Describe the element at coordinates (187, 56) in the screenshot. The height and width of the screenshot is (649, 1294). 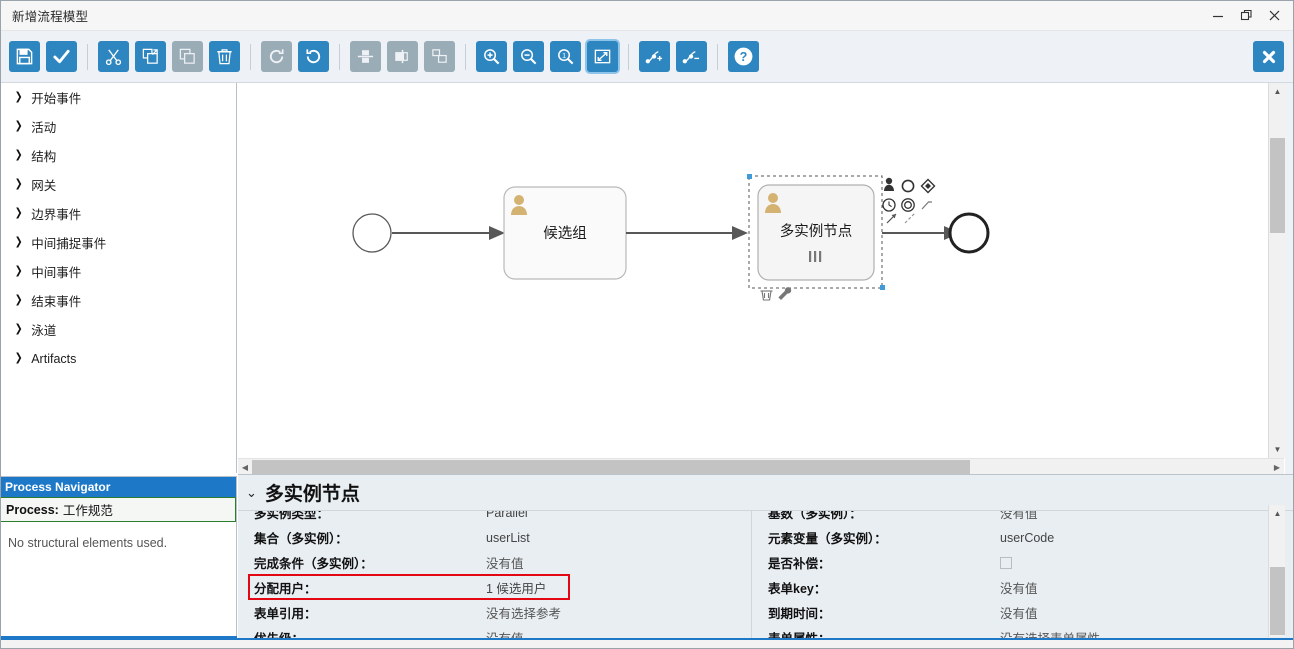
I see `paste-button` at that location.